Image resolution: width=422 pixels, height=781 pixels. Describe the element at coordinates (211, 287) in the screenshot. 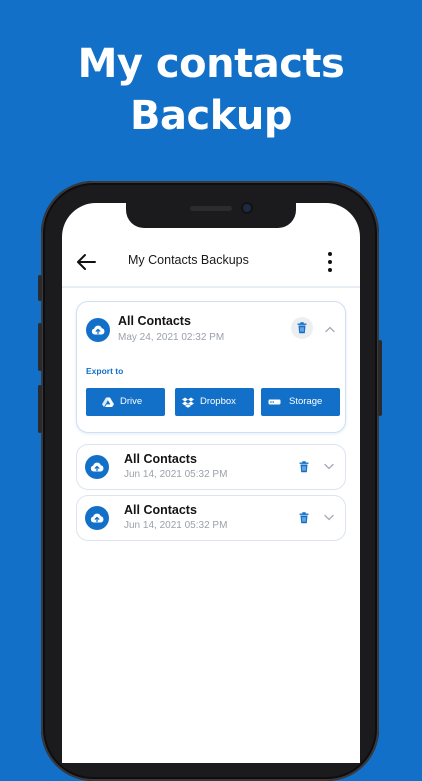

I see `app-bar-divider` at that location.